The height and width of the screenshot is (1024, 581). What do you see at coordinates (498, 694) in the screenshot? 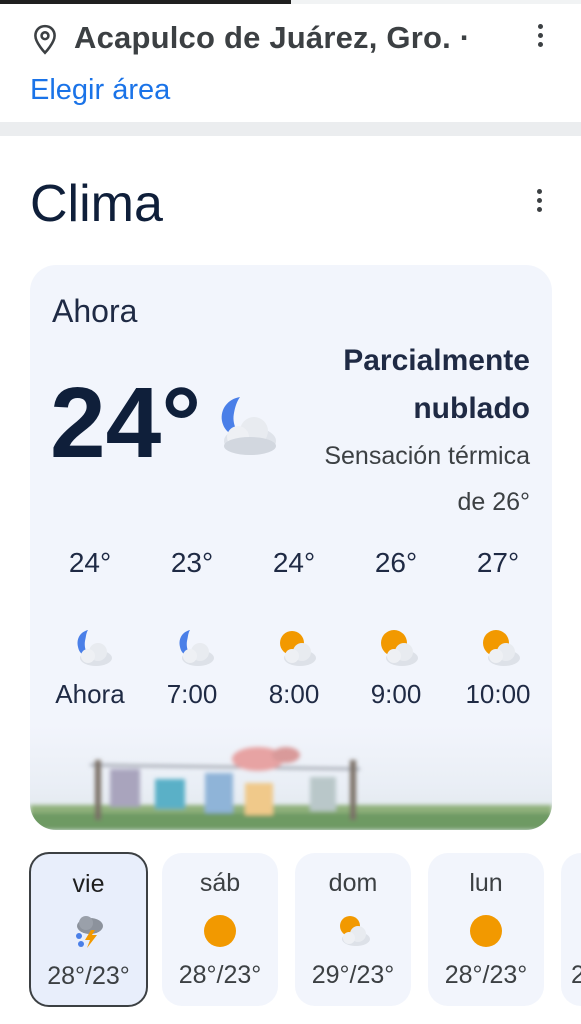
I see `hourly-time: 10:00` at bounding box center [498, 694].